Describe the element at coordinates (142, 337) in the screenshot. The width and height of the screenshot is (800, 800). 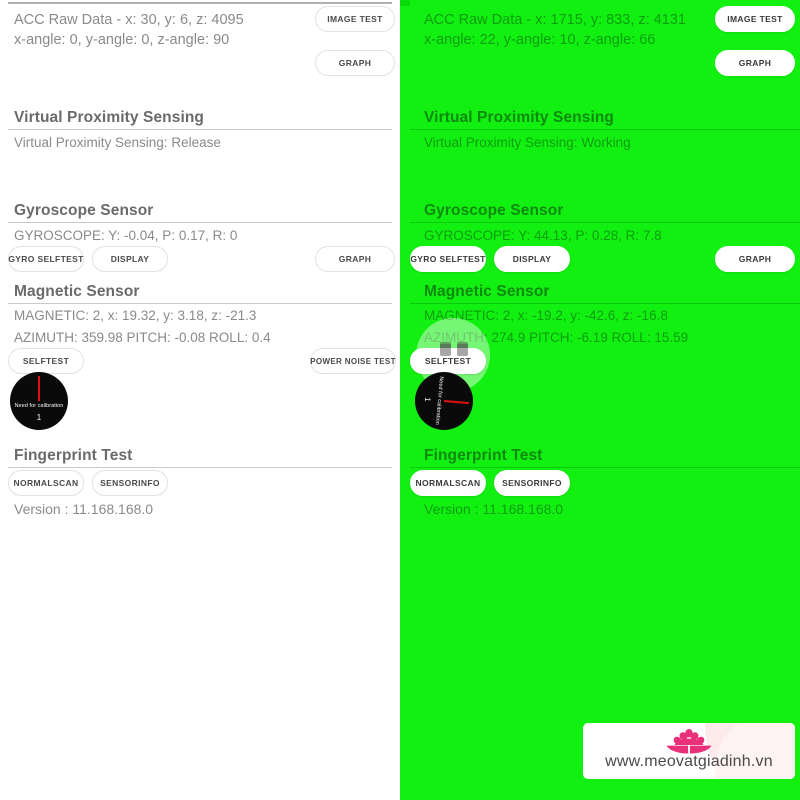
I see `magnetic-orientation: AZIMUTH: 359.98 PITCH: -0.08 ROLL: 0.4` at that location.